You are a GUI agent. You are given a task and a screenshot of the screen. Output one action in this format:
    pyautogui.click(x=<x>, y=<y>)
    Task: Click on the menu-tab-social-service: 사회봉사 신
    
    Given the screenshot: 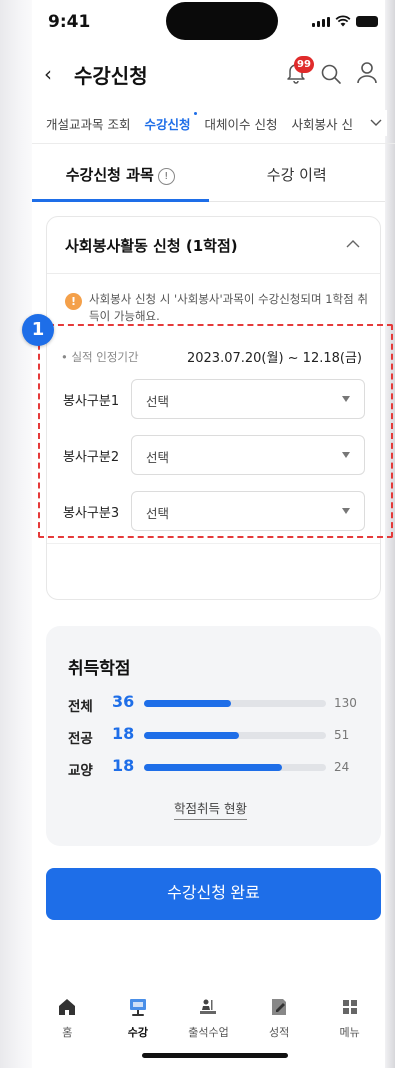 What is the action you would take?
    pyautogui.click(x=321, y=123)
    